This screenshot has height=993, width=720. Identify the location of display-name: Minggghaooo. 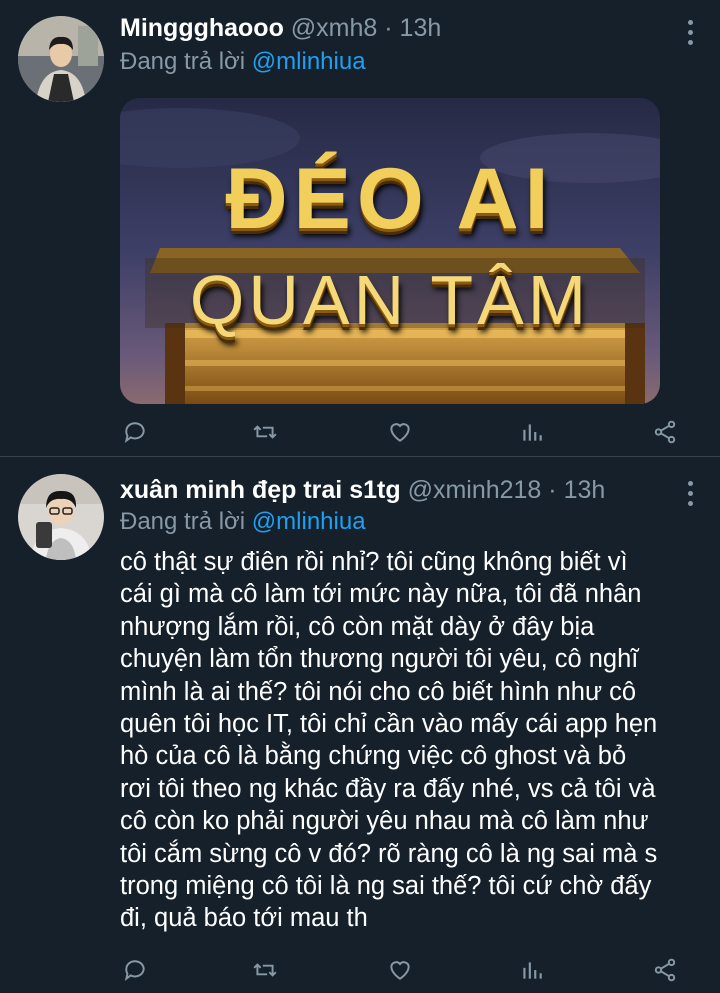
(202, 28).